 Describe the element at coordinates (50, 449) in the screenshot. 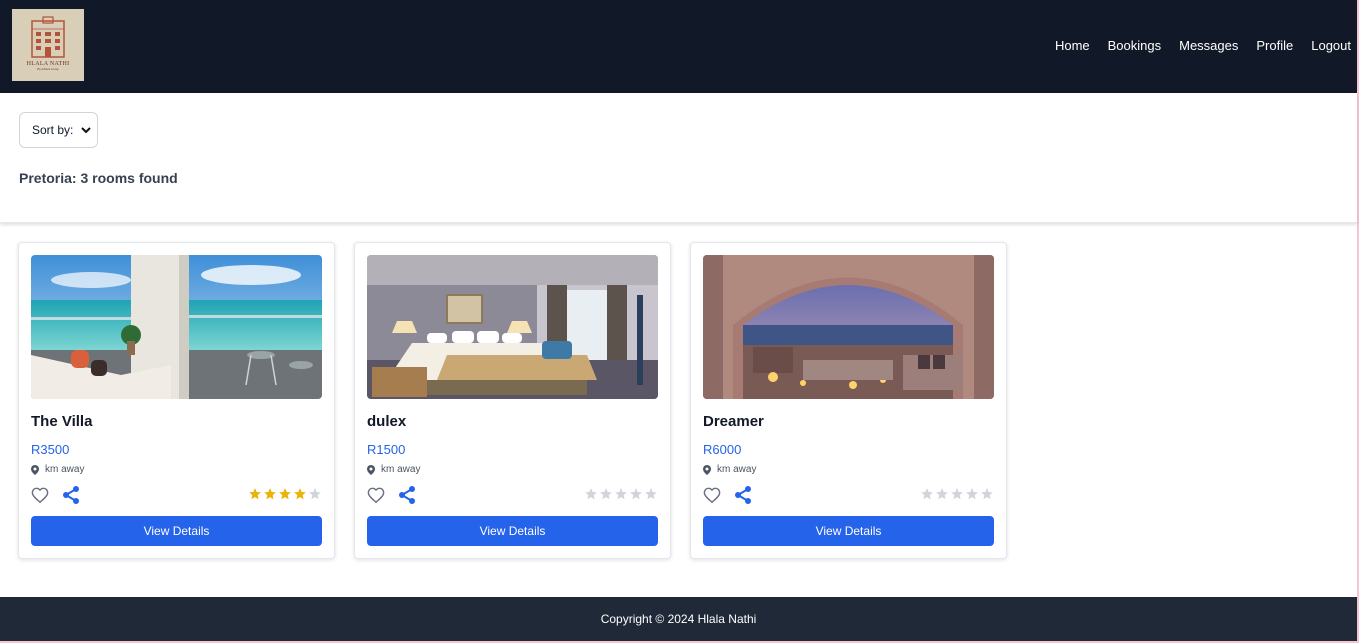

I see `room-price: R3500` at that location.